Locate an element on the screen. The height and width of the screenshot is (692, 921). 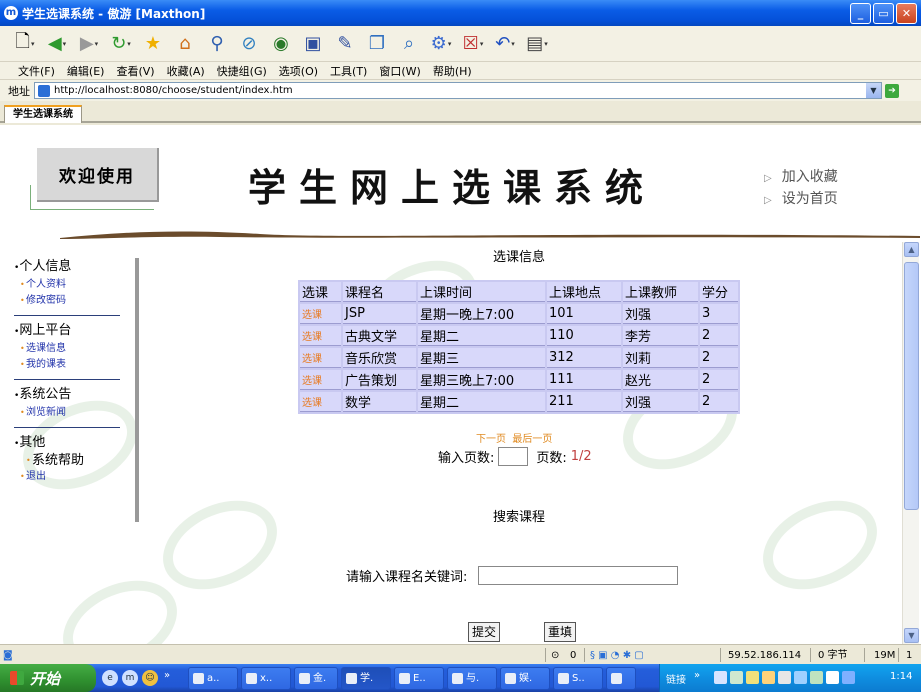
popup-blocker-icon: ⊙ is located at coordinates (555, 655).